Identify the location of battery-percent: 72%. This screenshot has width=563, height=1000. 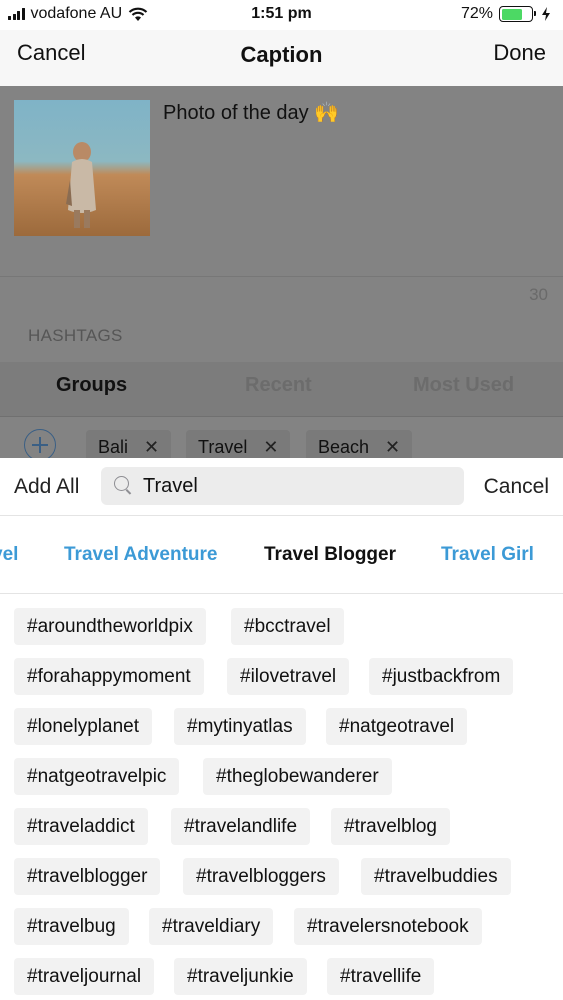
(476, 13).